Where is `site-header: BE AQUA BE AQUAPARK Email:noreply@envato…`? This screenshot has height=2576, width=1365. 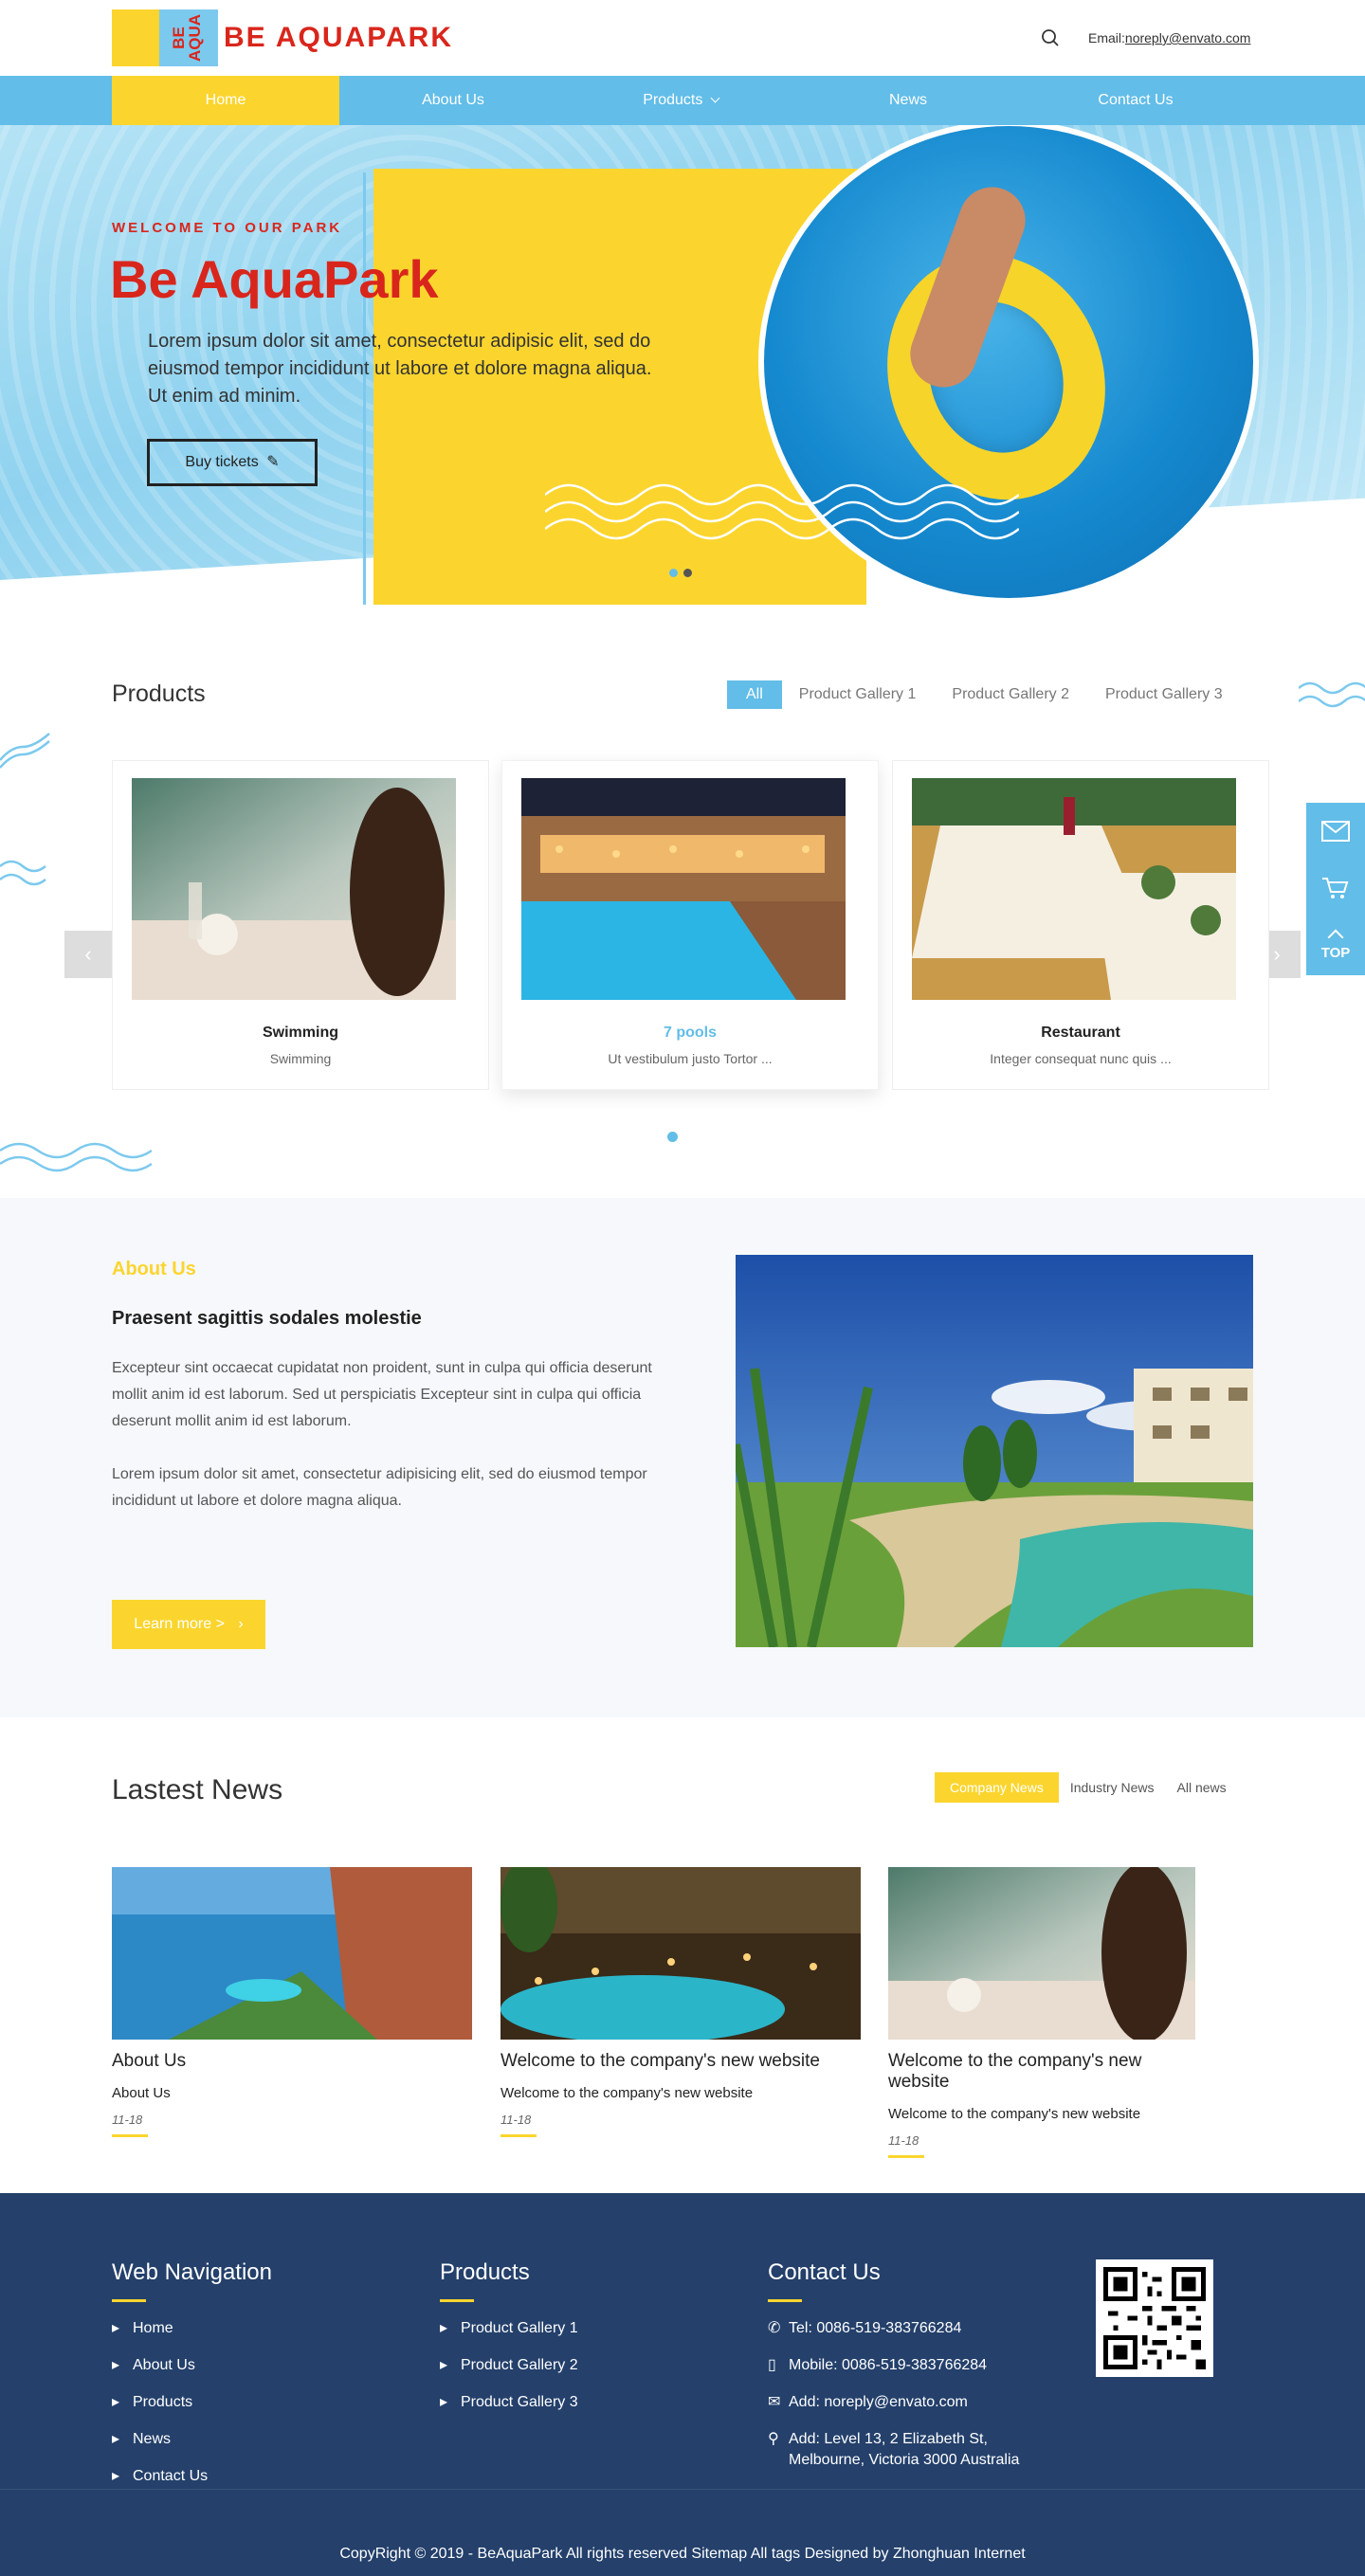
site-header: BE AQUA BE AQUAPARK Email:noreply@envato… is located at coordinates (682, 38).